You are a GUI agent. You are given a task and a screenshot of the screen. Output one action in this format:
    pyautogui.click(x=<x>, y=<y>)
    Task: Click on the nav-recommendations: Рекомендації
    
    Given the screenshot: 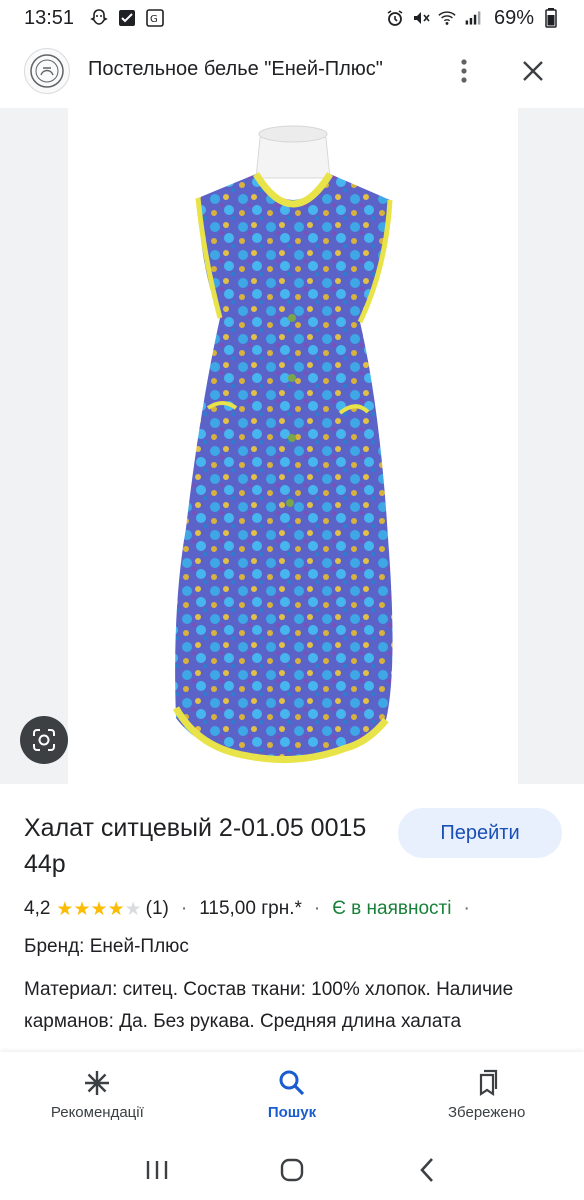 What is the action you would take?
    pyautogui.click(x=97, y=1094)
    